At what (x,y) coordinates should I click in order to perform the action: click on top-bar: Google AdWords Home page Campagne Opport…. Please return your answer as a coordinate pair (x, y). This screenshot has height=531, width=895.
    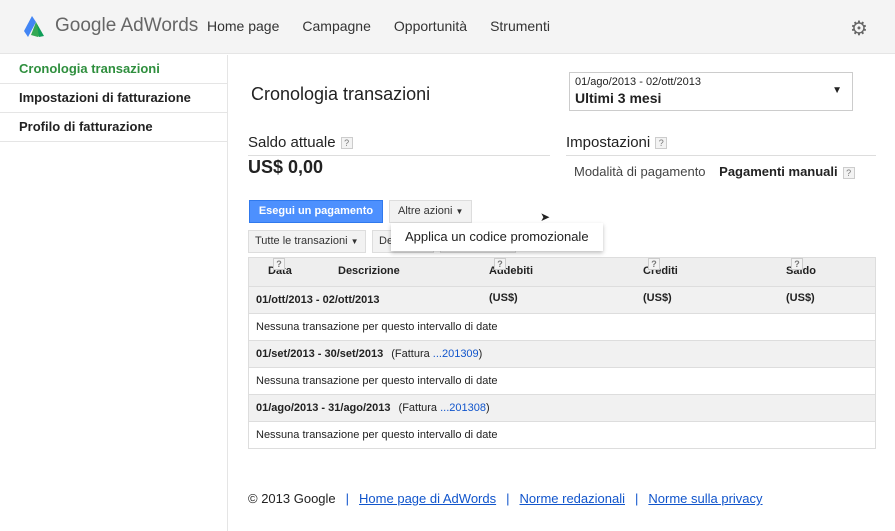
    Looking at the image, I should click on (447, 27).